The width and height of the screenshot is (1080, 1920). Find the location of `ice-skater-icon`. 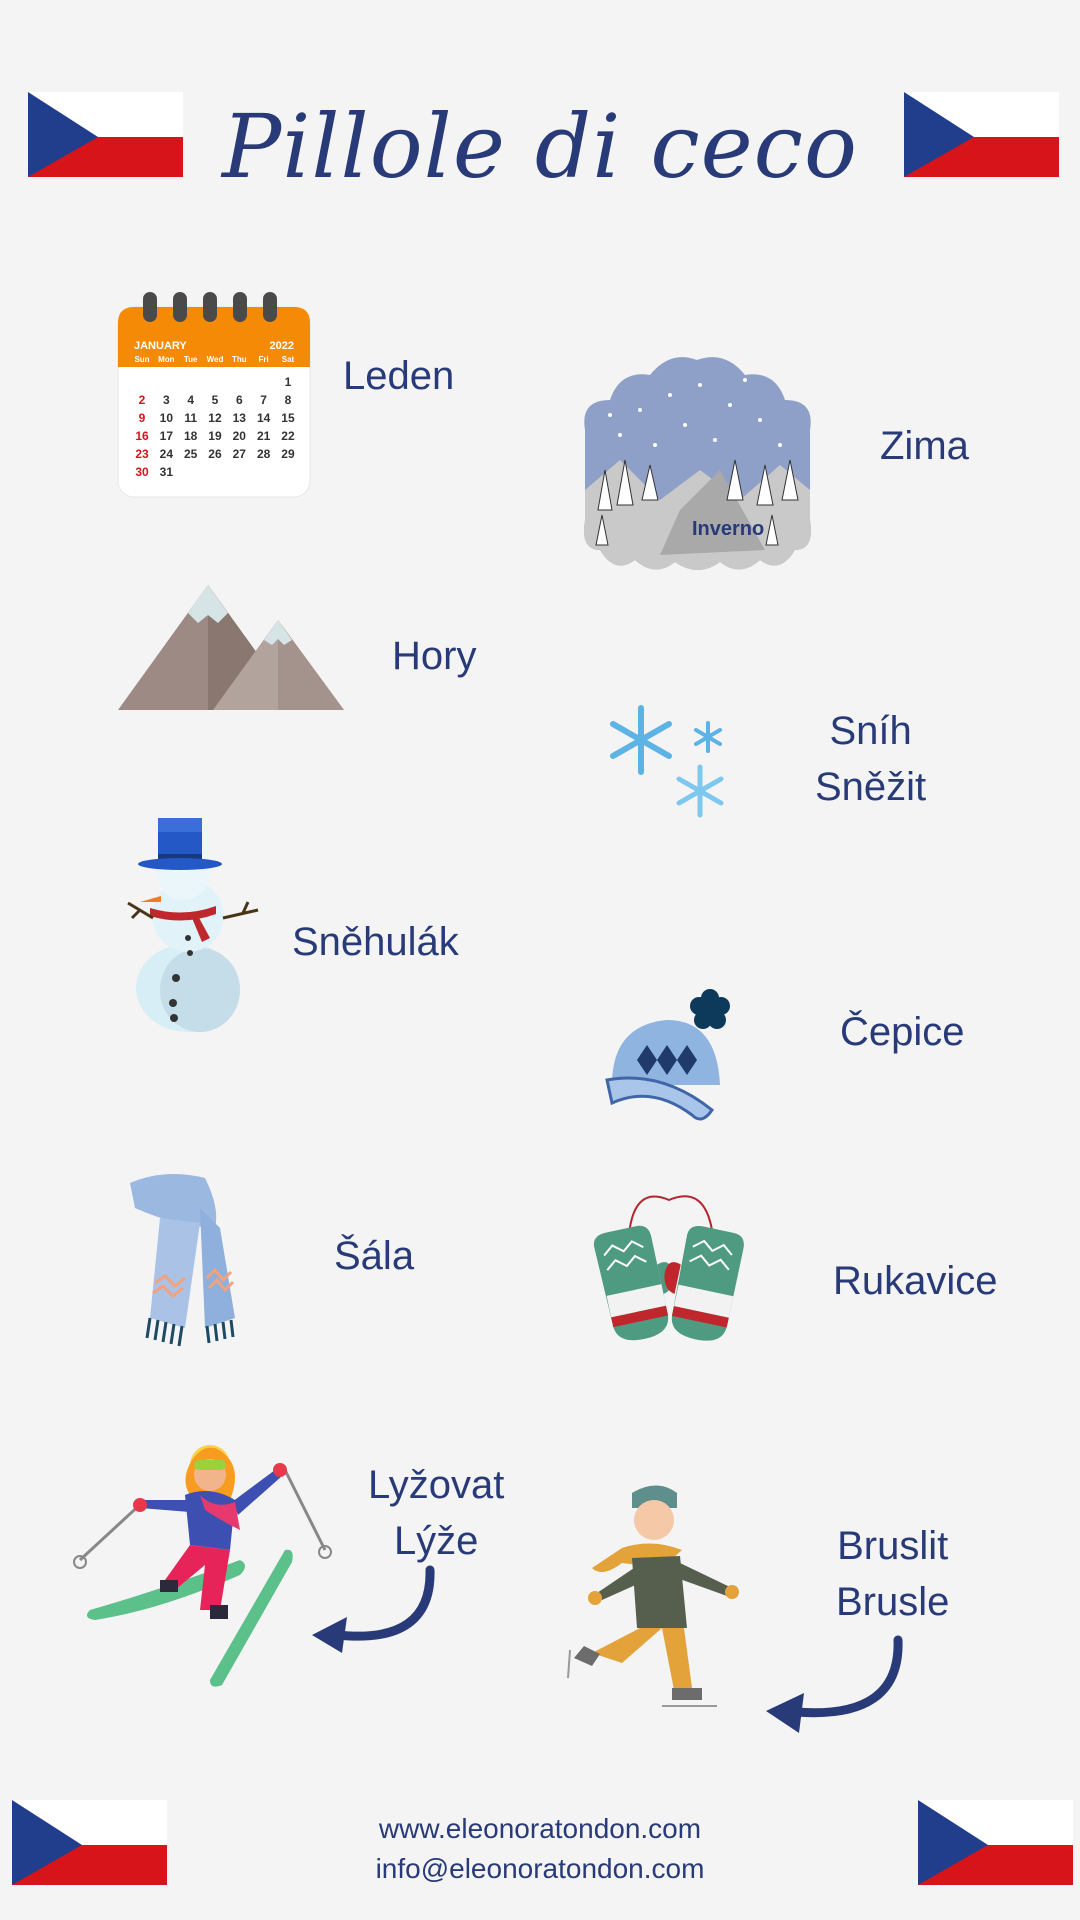

ice-skater-icon is located at coordinates (653, 1596).